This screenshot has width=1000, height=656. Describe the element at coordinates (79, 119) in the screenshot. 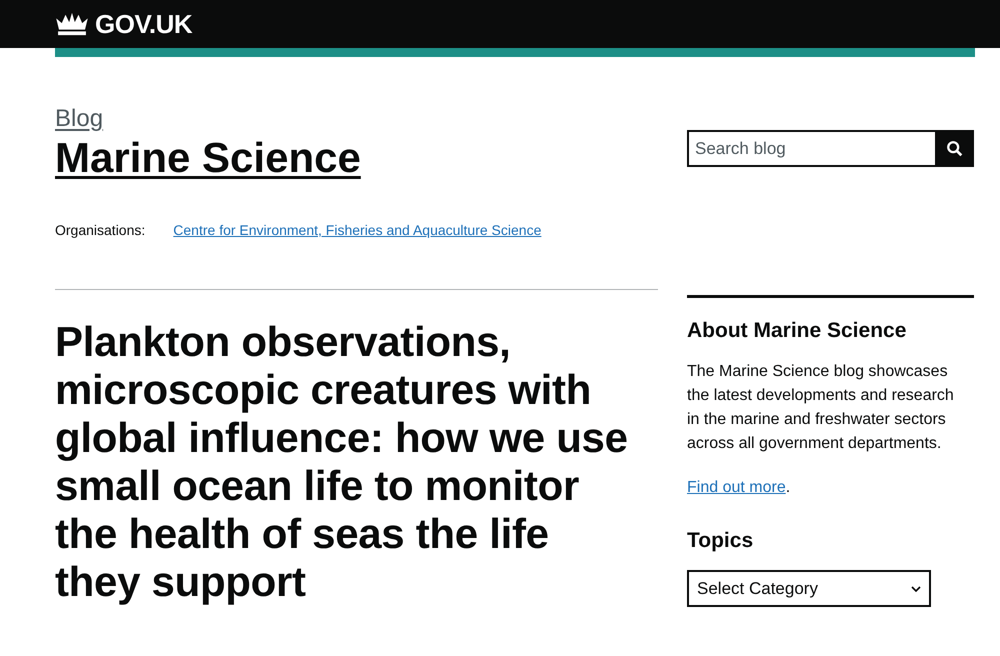

I see `blog-link: Blog` at that location.